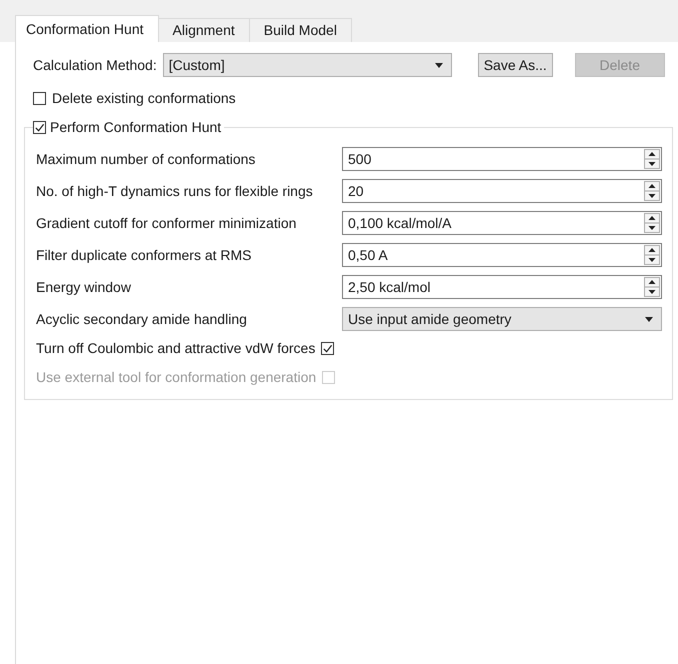 The height and width of the screenshot is (664, 678). I want to click on checkbox-label: Perform Conformation Hunt, so click(136, 127).